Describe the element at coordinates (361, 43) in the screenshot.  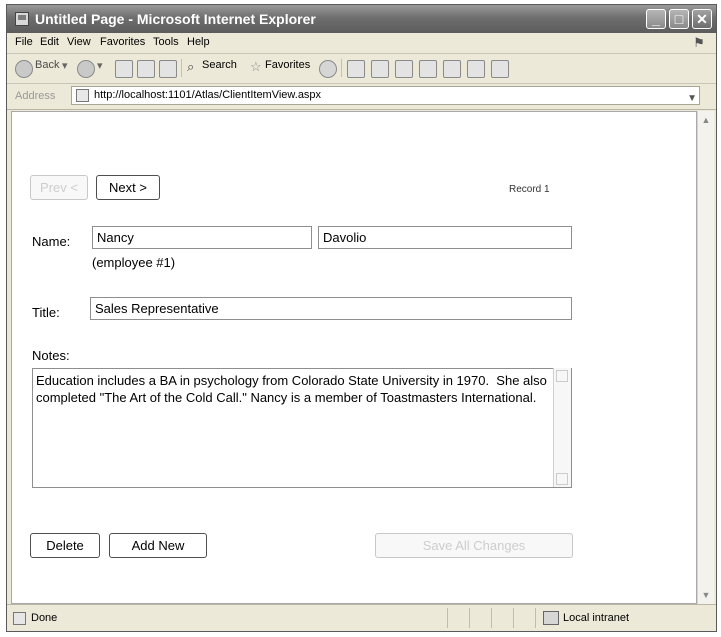
I see `menu-bar: File Edit View Favorites Tools Help ⚑` at that location.